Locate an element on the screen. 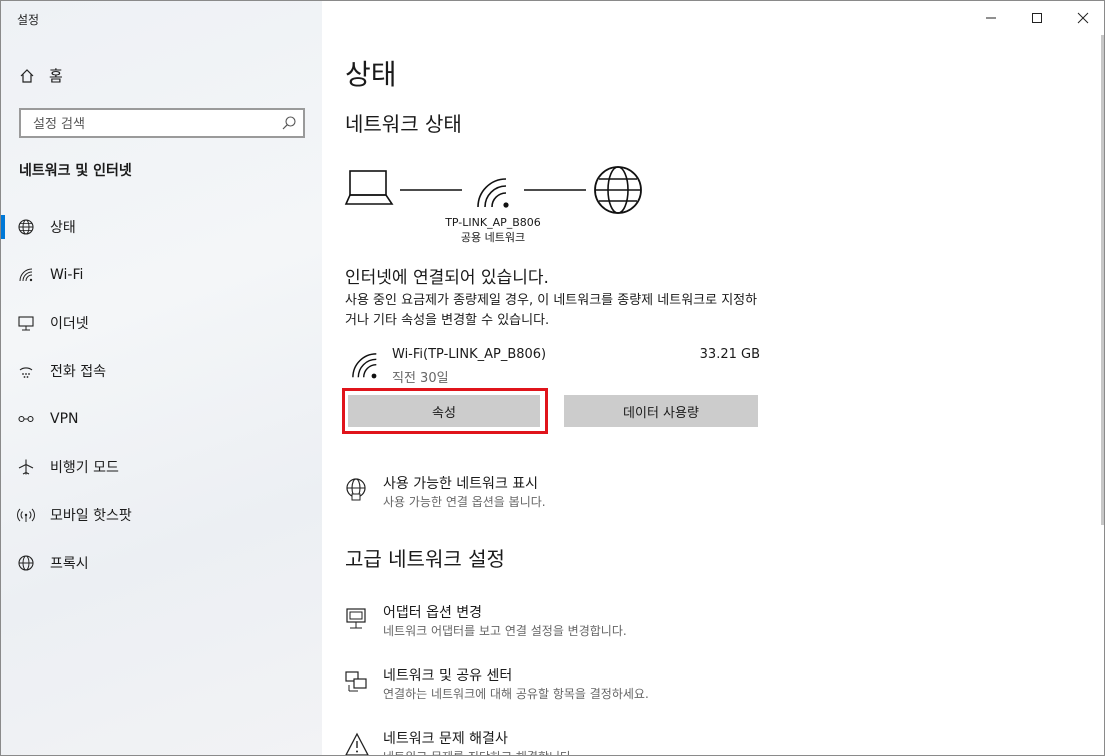 The width and height of the screenshot is (1105, 756). sidebar-item-label: 전화 접속 is located at coordinates (78, 372).